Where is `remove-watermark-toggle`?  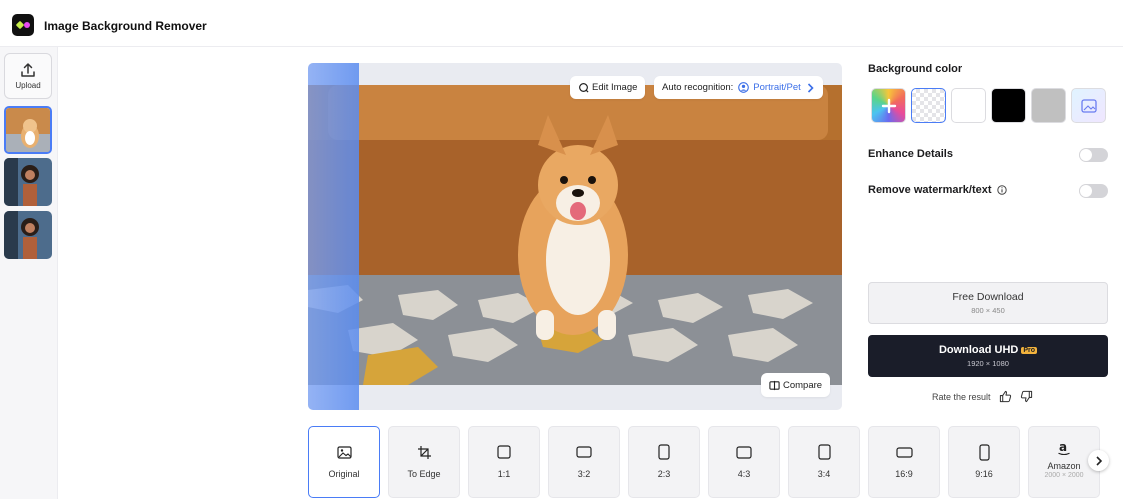 remove-watermark-toggle is located at coordinates (1093, 191).